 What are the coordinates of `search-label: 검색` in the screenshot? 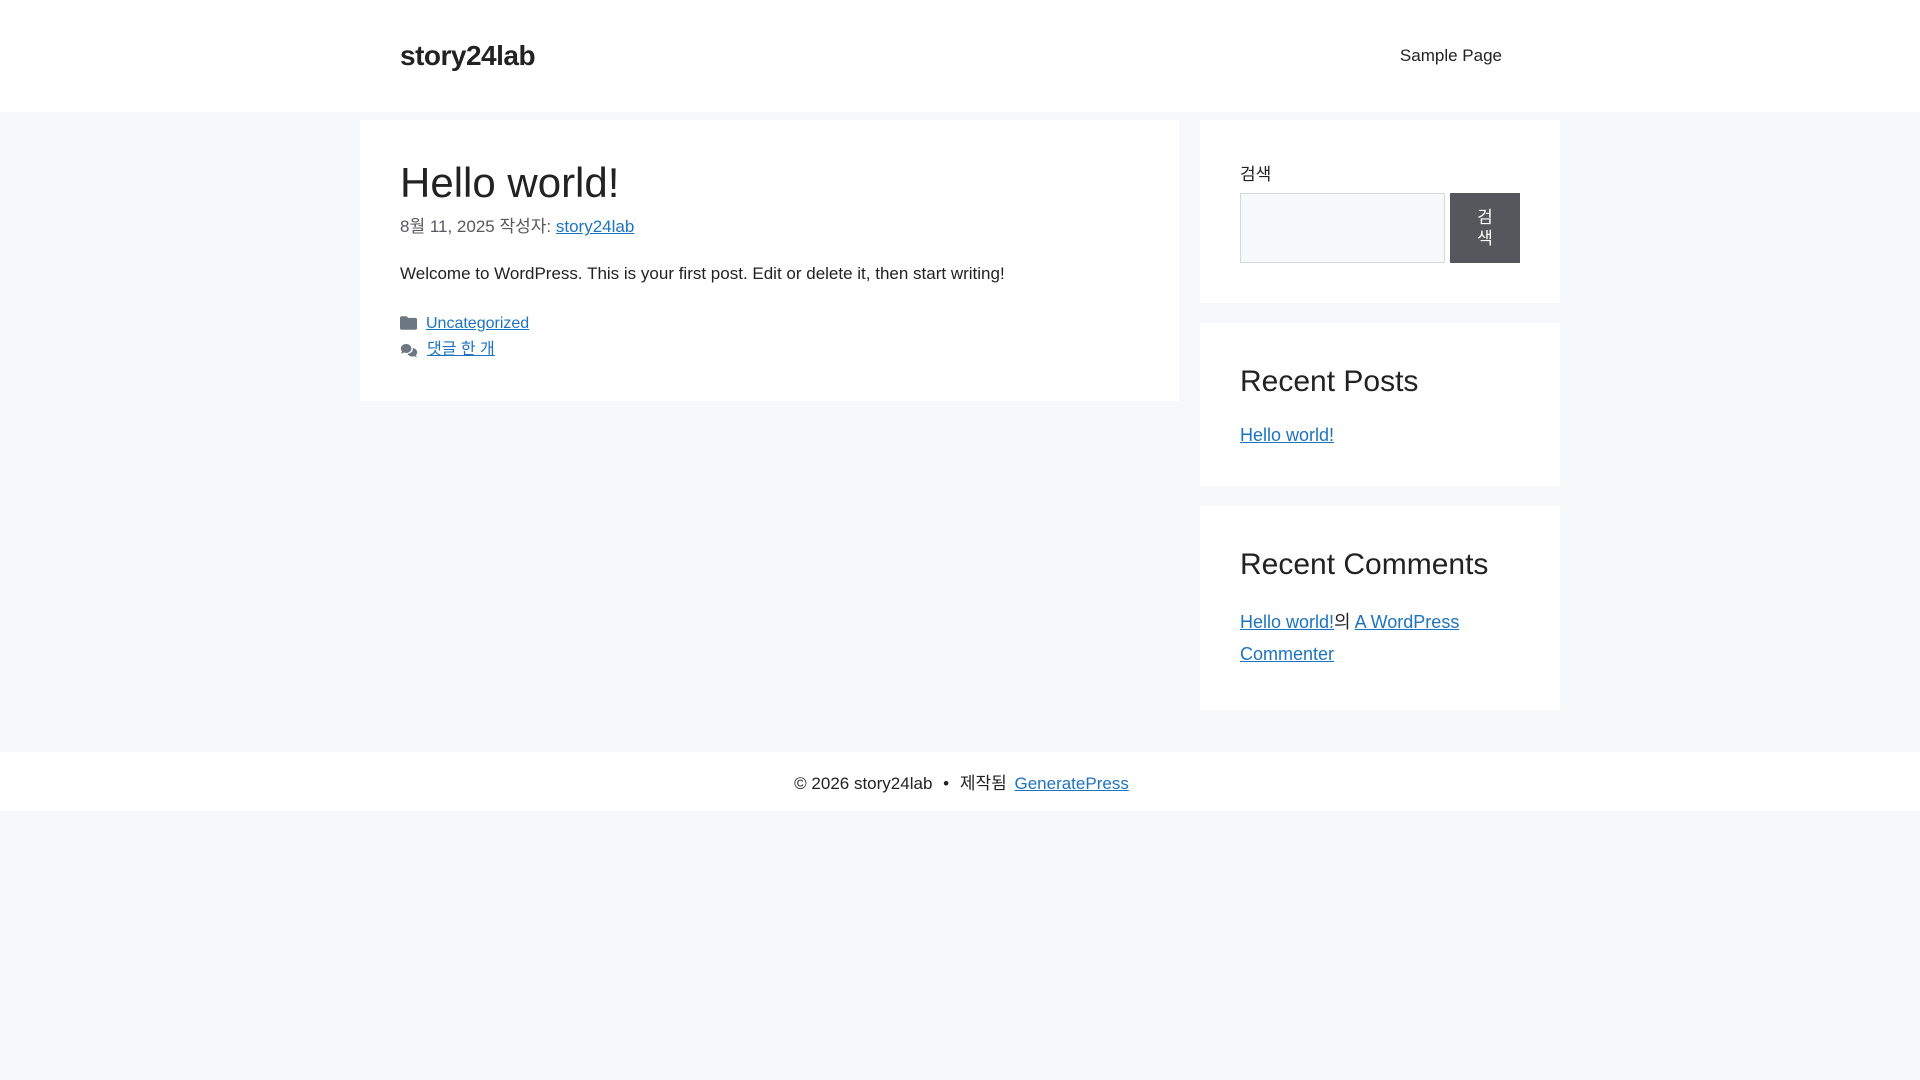 It's located at (1256, 174).